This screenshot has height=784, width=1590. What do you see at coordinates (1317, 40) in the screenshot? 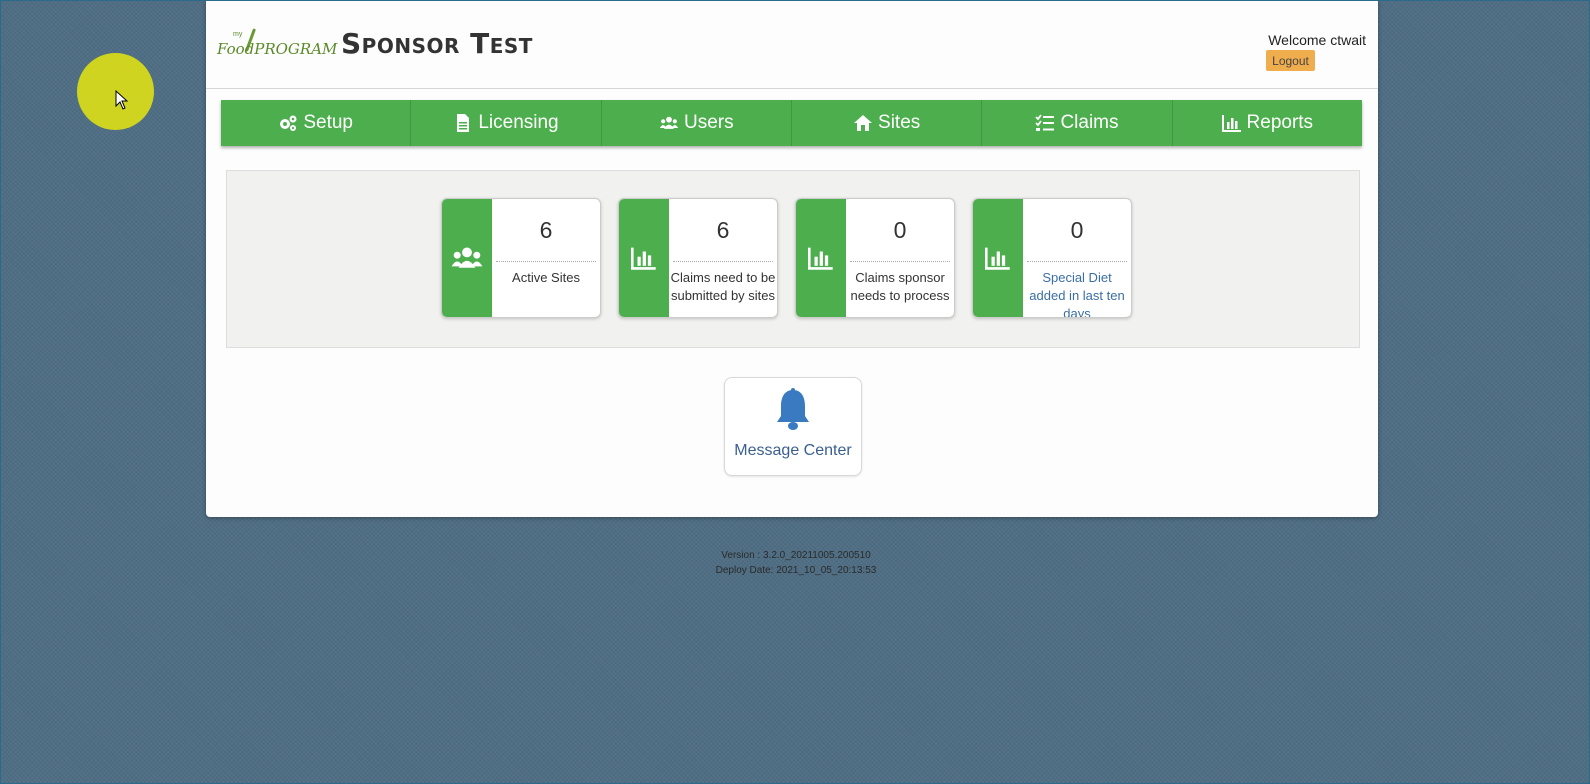
I see `welcome-text: Welcome ctwait` at bounding box center [1317, 40].